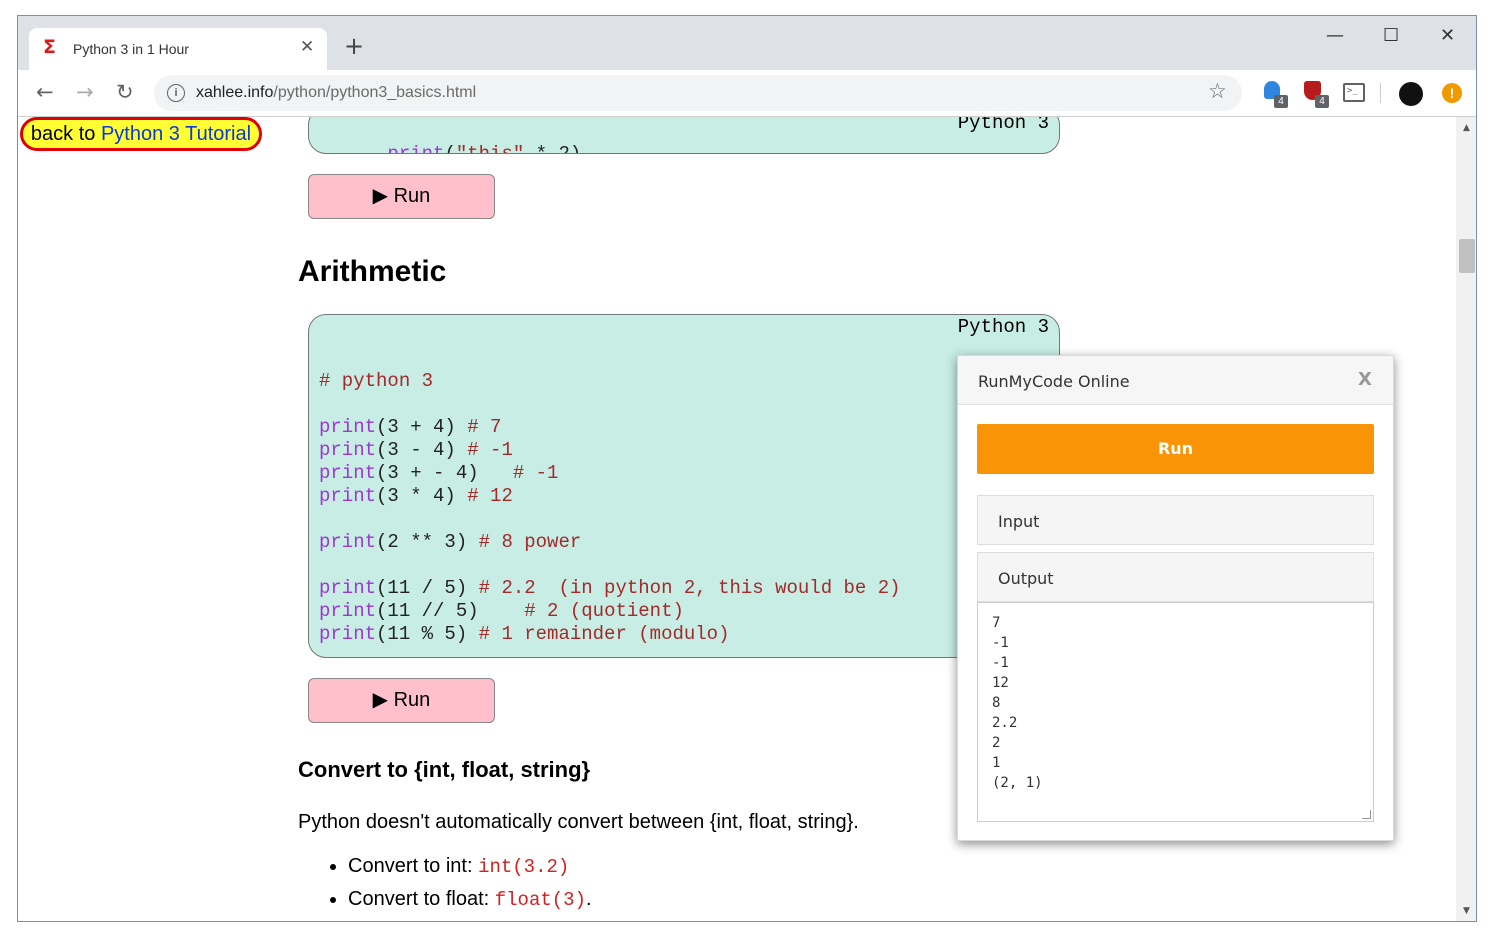  What do you see at coordinates (131, 49) in the screenshot?
I see `tab-title: Python 3 in 1 Hour` at bounding box center [131, 49].